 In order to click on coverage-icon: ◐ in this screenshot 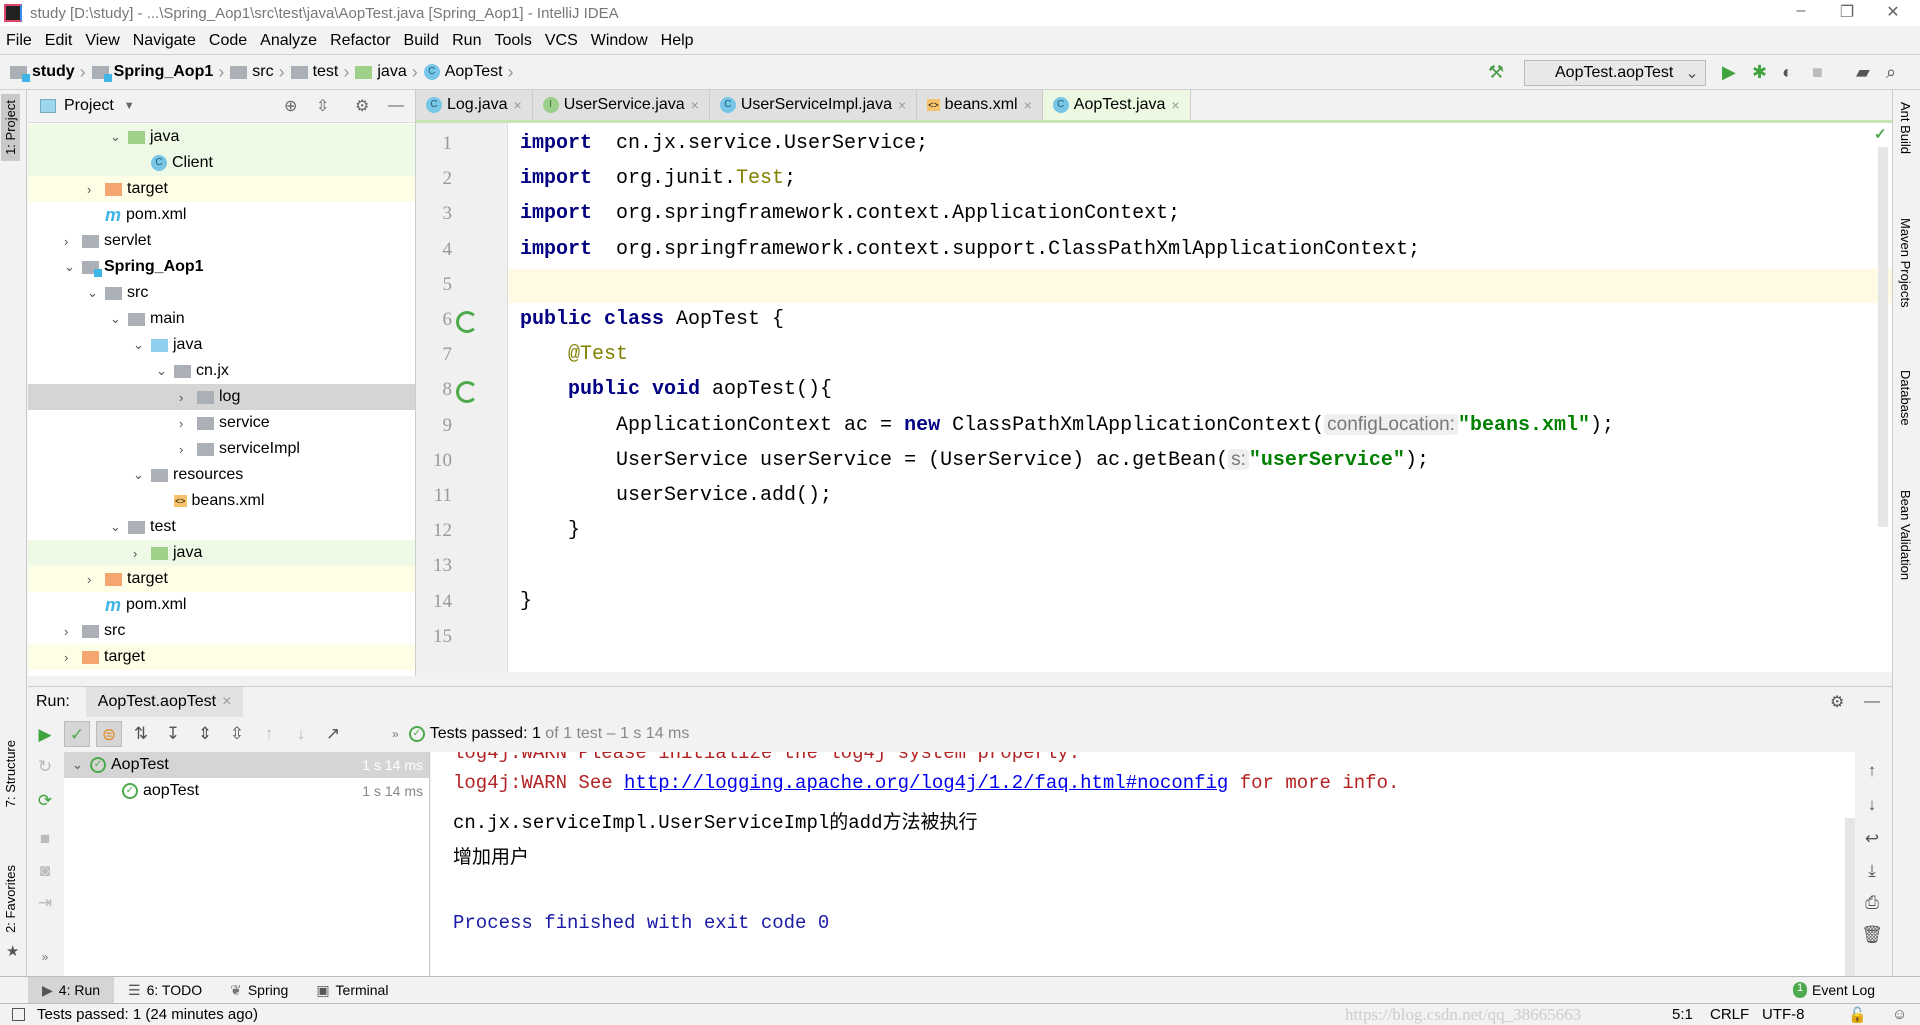, I will do `click(1787, 72)`.